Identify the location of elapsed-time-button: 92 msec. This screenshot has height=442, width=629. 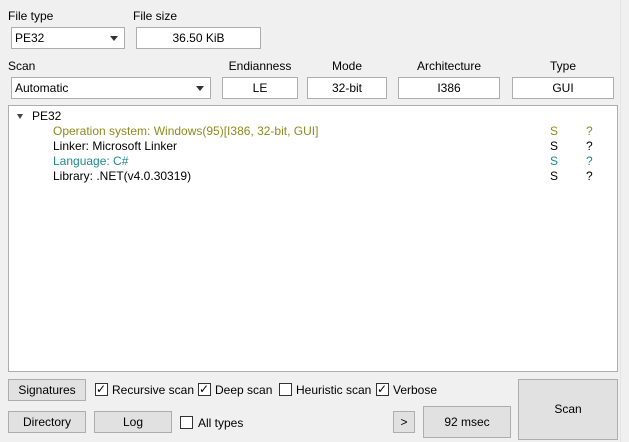
(467, 422).